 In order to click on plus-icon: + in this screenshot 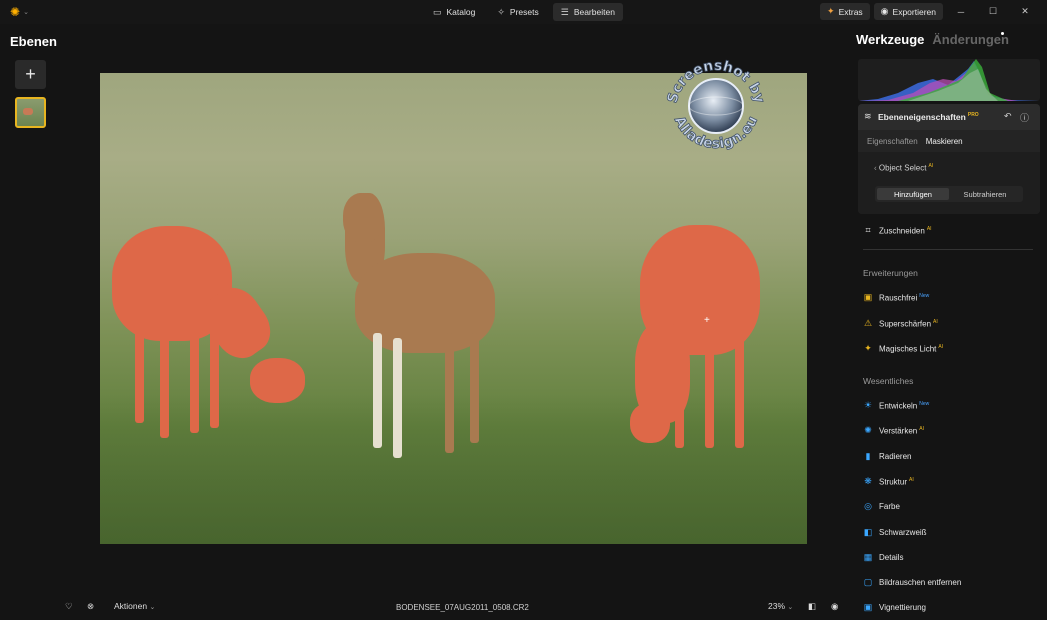, I will do `click(30, 74)`.